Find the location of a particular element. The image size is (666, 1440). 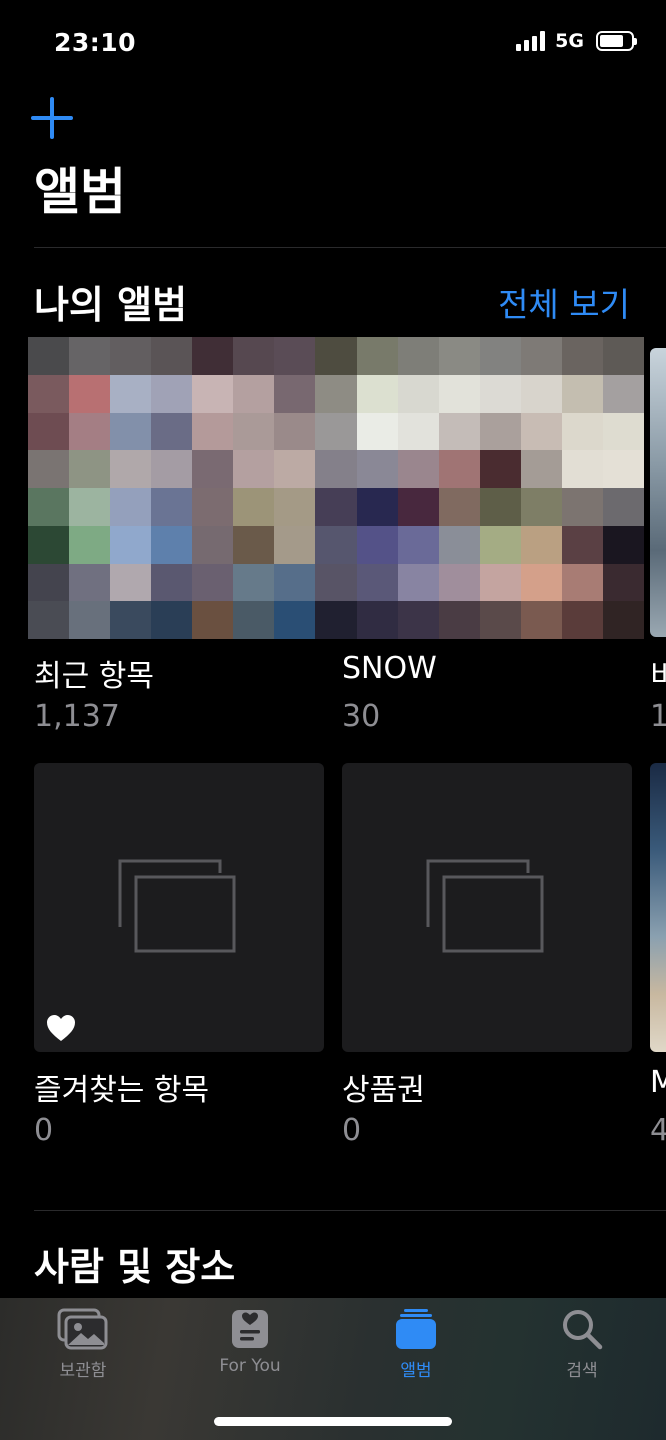

album-partial-1: 비 1 is located at coordinates (658, 544).